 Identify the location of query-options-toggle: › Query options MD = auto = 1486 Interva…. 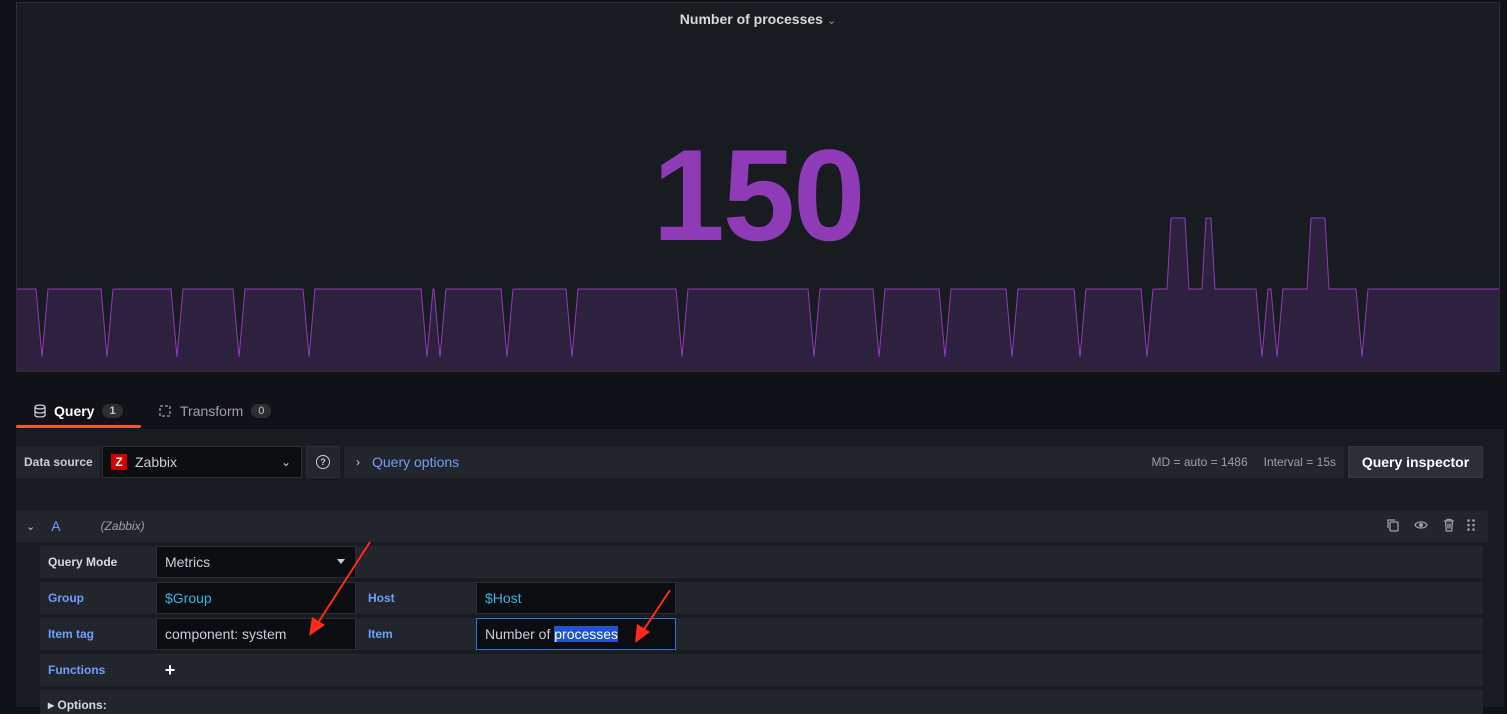
(844, 462).